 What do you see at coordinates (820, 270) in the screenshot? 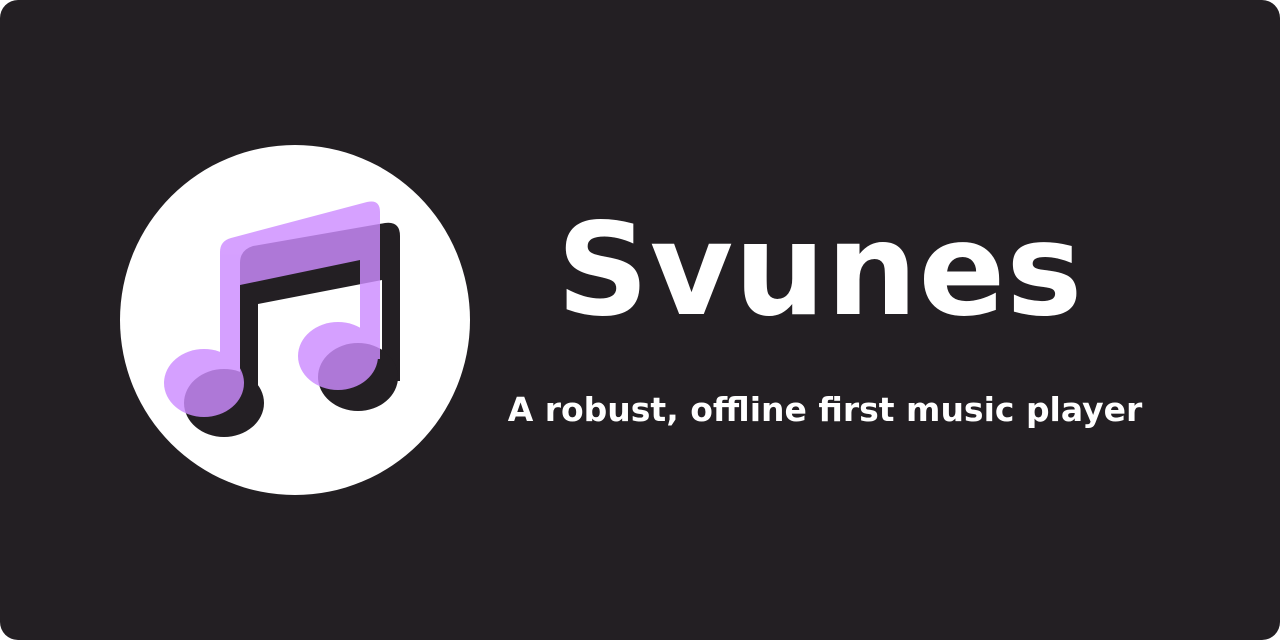
I see `app-title: Svunes` at bounding box center [820, 270].